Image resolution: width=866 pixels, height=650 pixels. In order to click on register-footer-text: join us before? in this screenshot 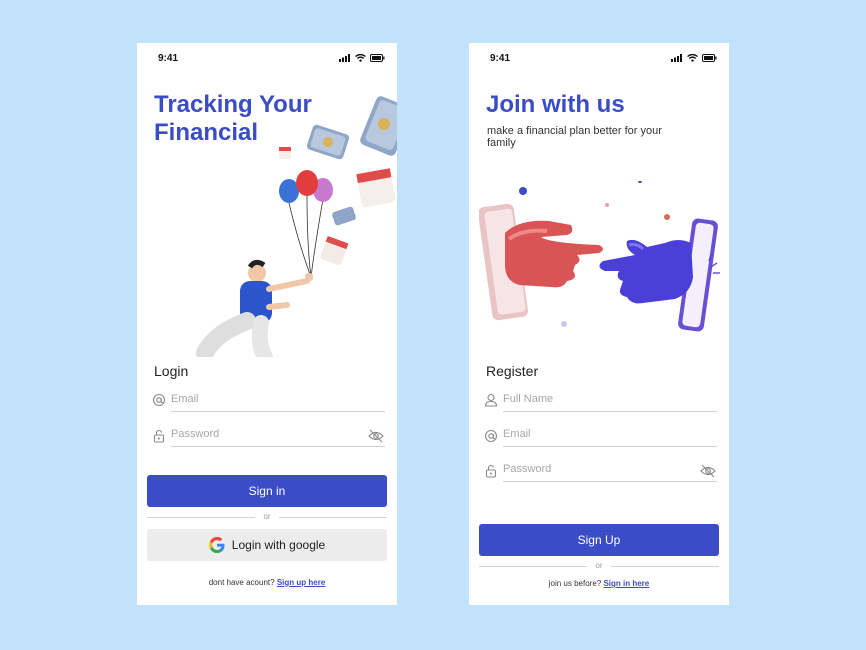, I will do `click(575, 583)`.